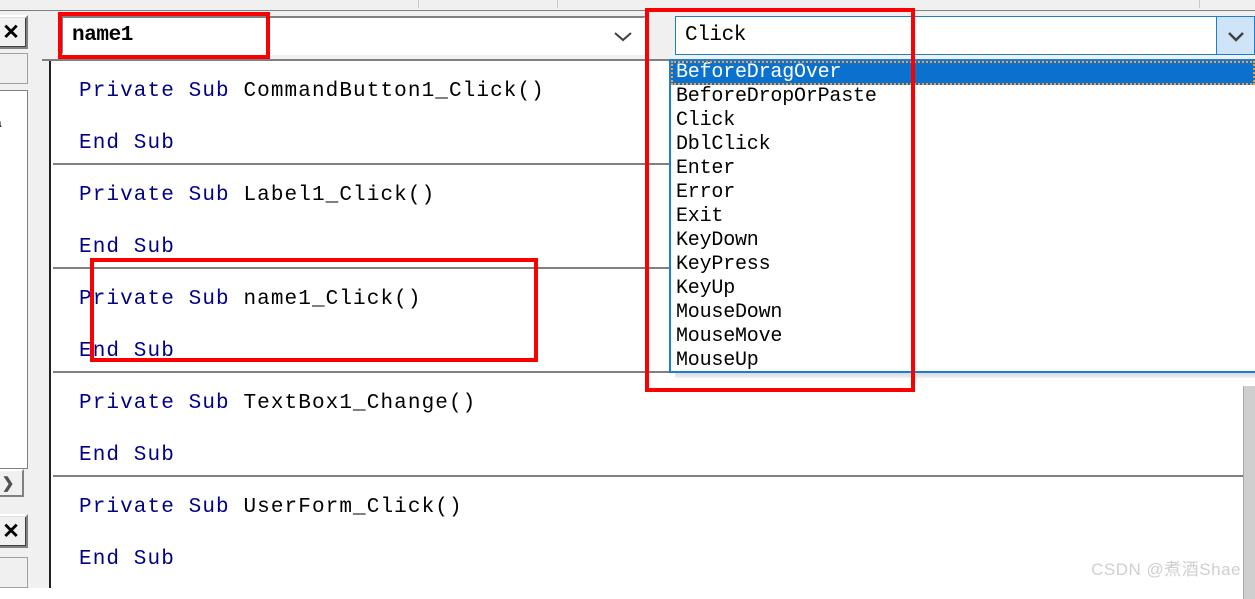  Describe the element at coordinates (963, 193) in the screenshot. I see `dropdown-option: Error` at that location.